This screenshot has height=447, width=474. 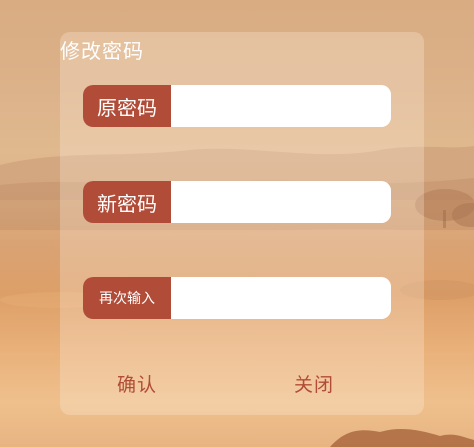 I want to click on dialog-title: 修改密码, so click(x=102, y=51).